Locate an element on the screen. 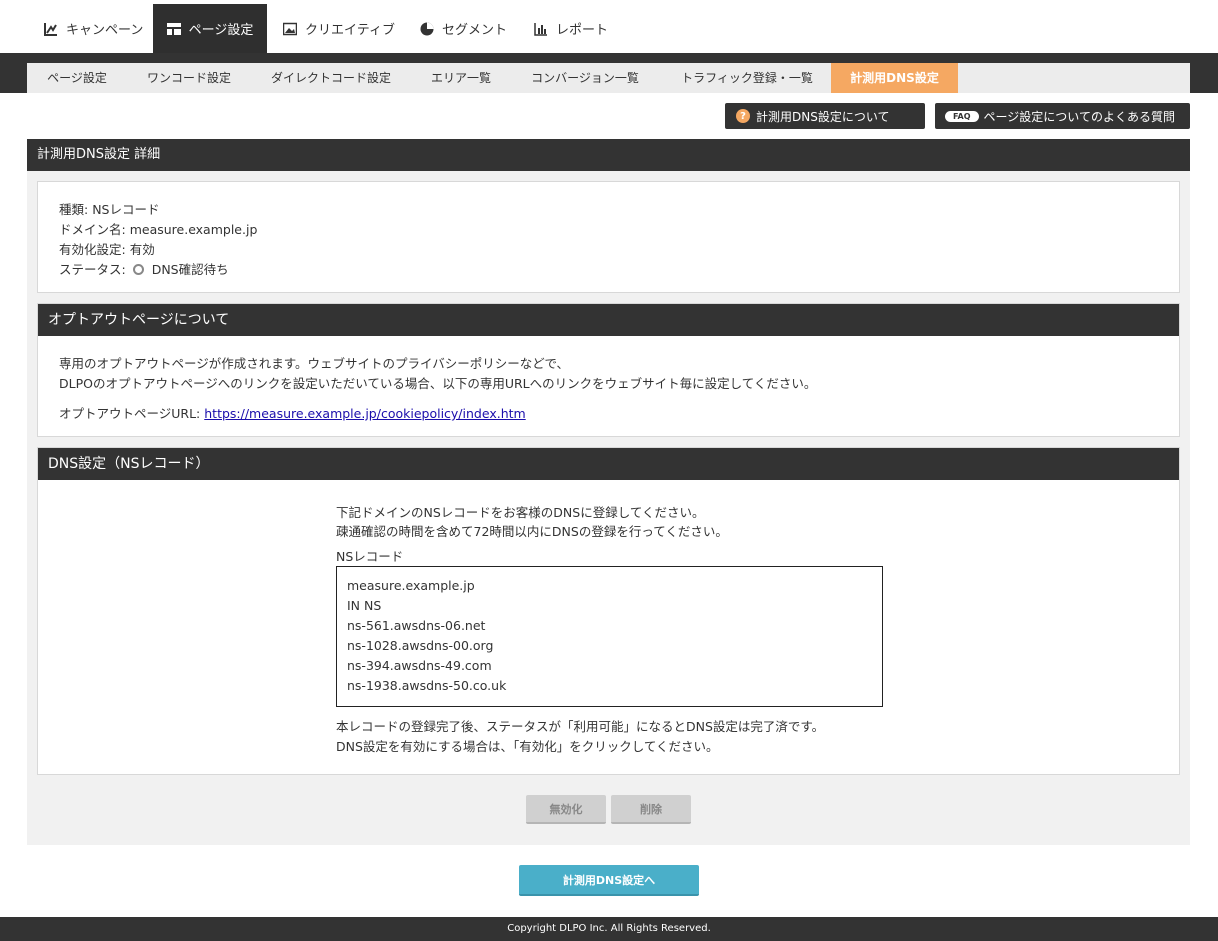  subtab-conversion-list: コンバージョン一覧 is located at coordinates (585, 78).